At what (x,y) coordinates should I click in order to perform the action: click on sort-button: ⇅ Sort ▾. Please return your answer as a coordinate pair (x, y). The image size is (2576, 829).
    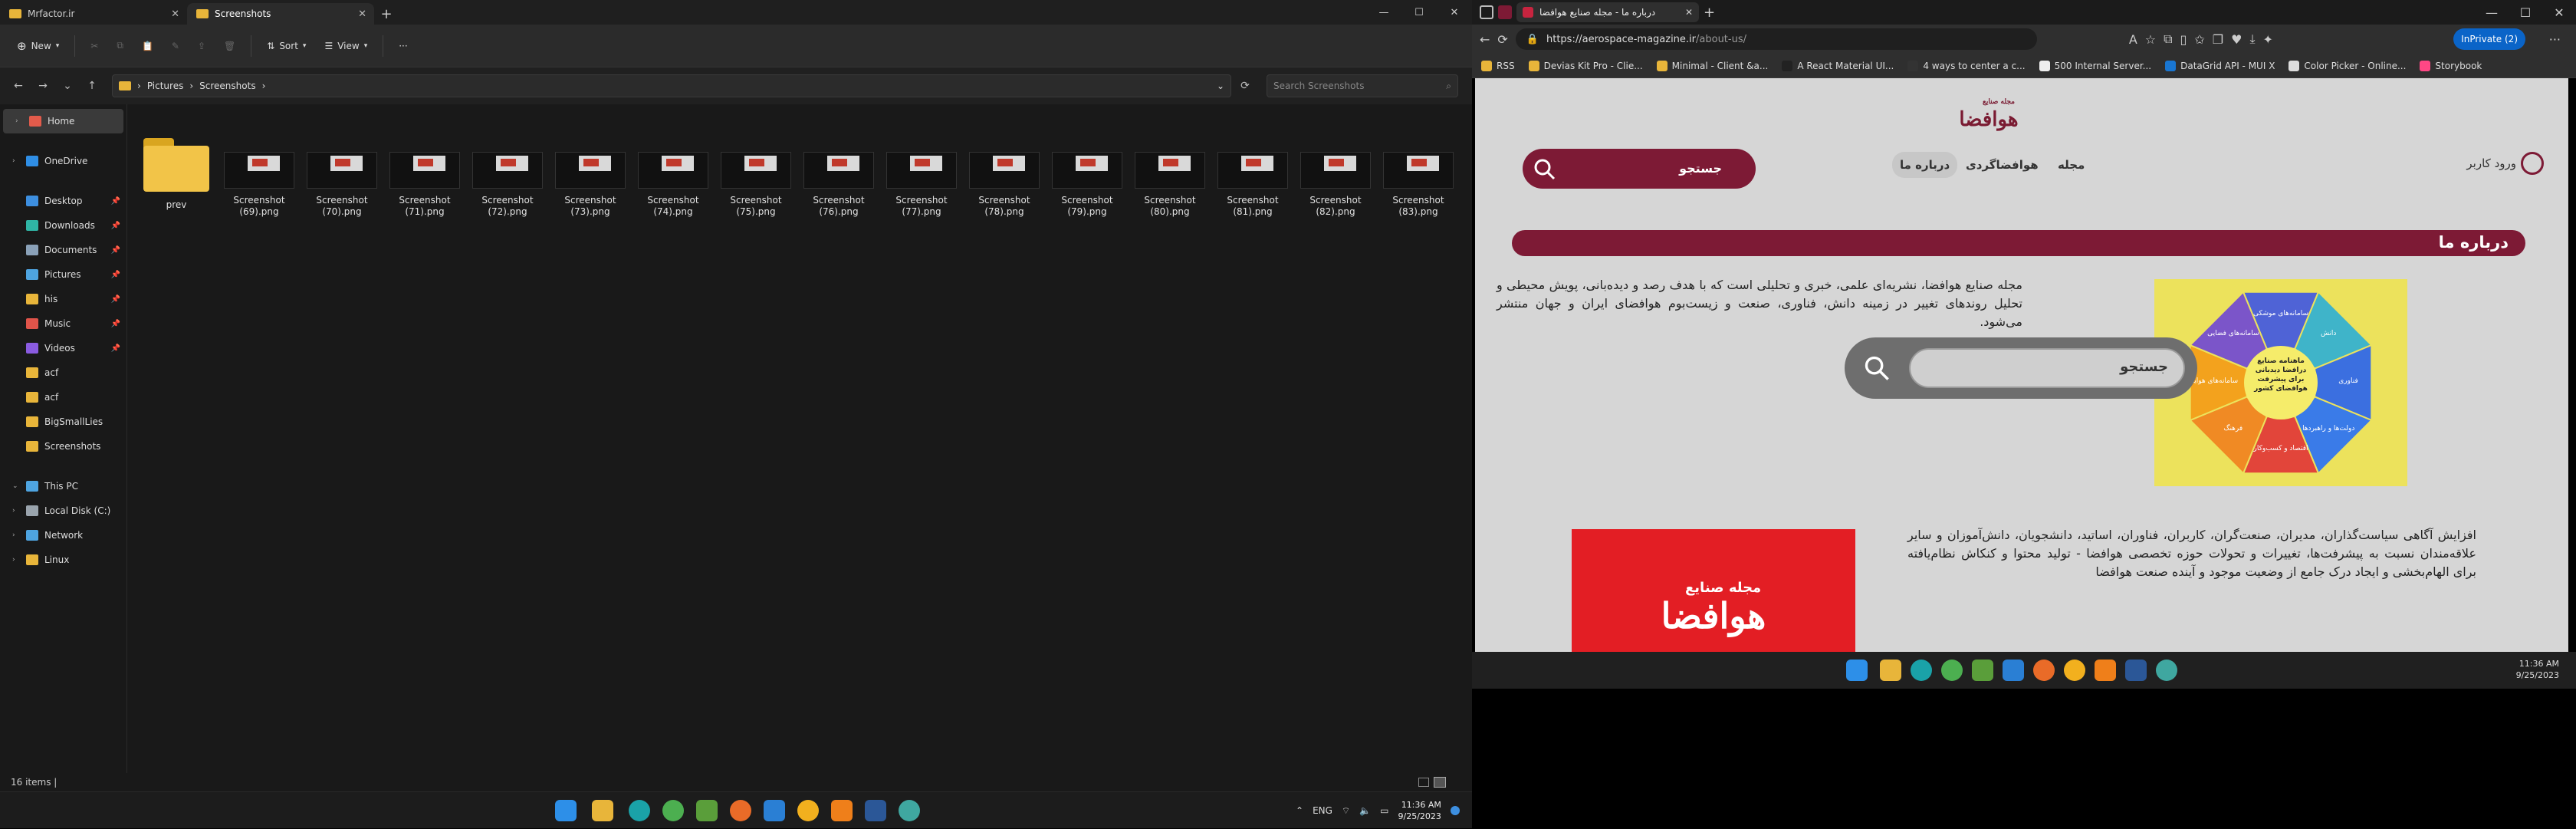
    Looking at the image, I should click on (287, 46).